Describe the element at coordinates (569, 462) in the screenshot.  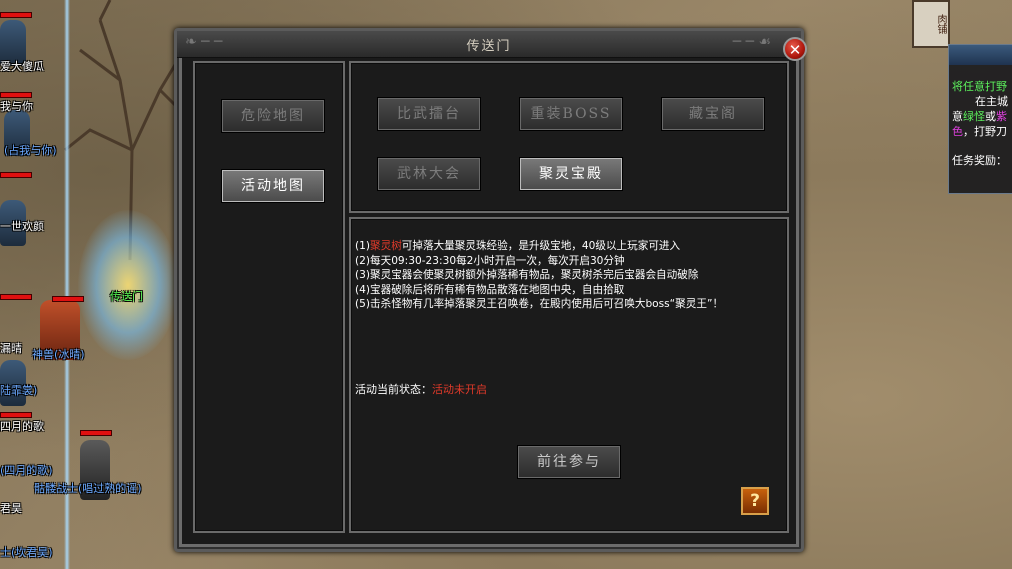
I see `join-button: 前往参与` at that location.